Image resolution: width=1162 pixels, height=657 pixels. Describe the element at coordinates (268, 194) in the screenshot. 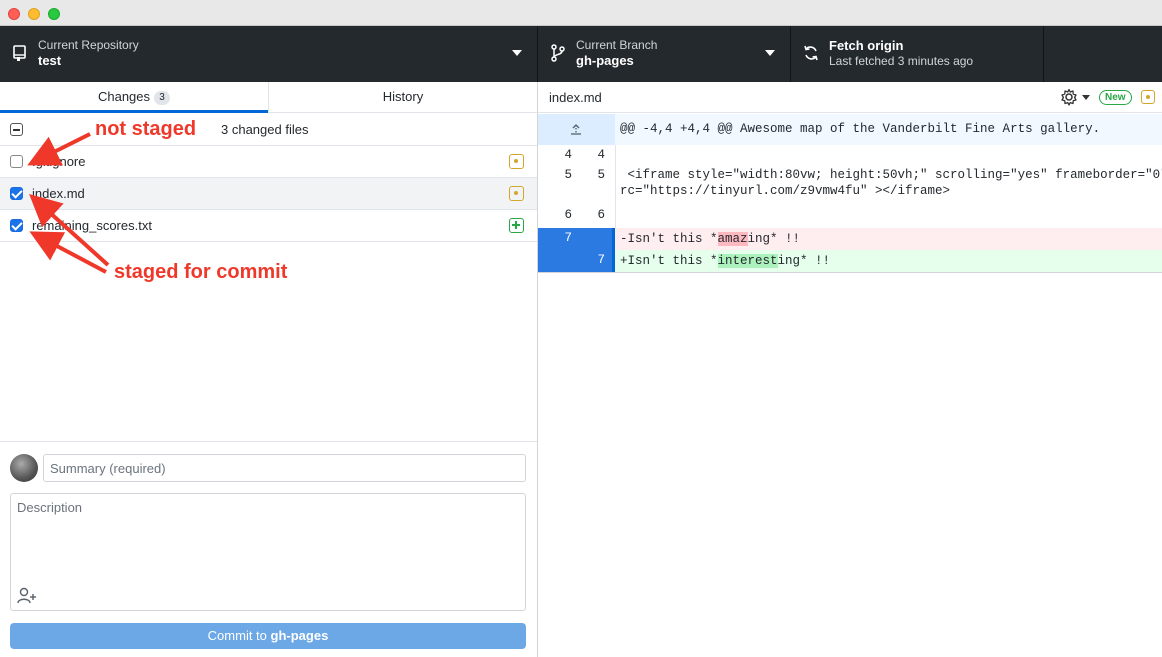

I see `file-row-index-md: index.md` at that location.